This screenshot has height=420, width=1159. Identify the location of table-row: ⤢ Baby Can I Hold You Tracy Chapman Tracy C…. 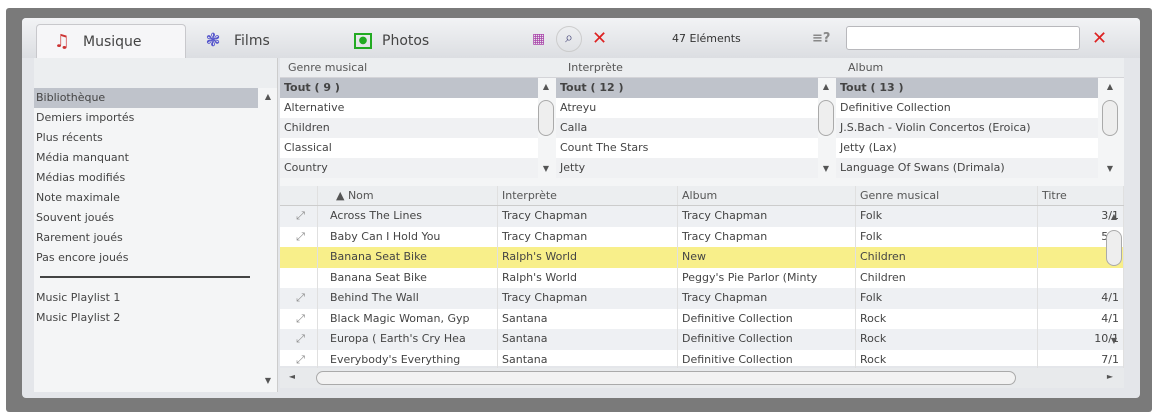
(702, 236).